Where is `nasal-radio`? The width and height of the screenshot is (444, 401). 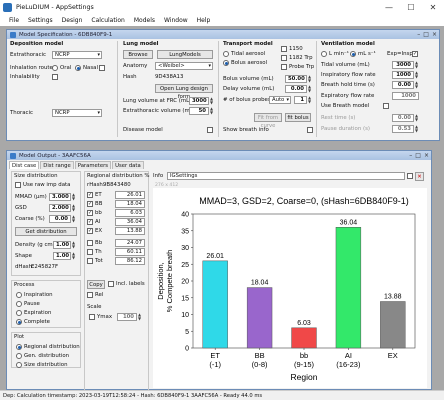 nasal-radio is located at coordinates (78, 68).